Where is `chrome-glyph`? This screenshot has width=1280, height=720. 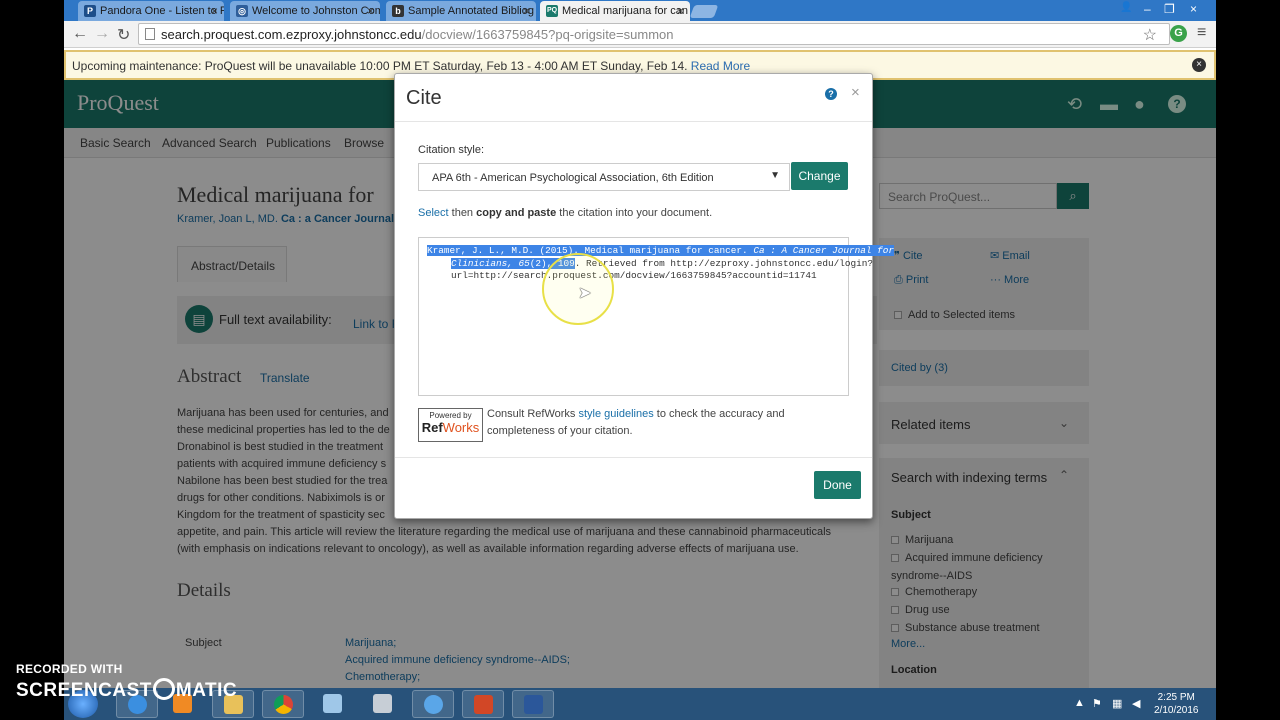
chrome-glyph is located at coordinates (283, 704).